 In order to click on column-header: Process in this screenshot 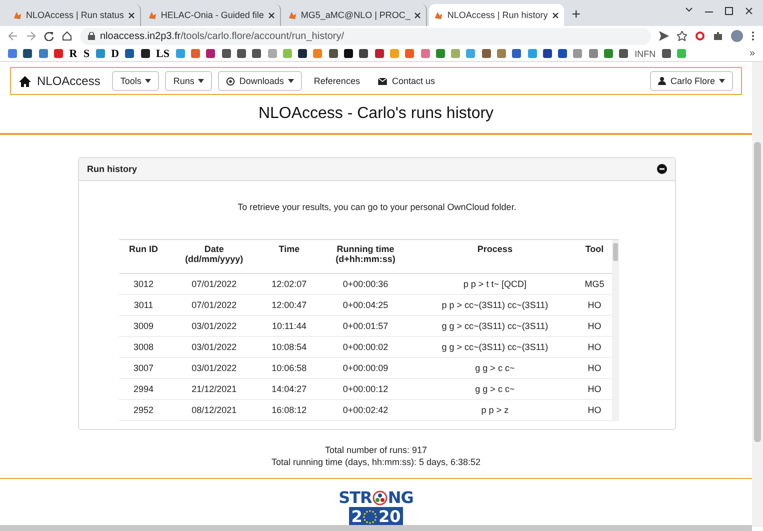, I will do `click(494, 256)`.